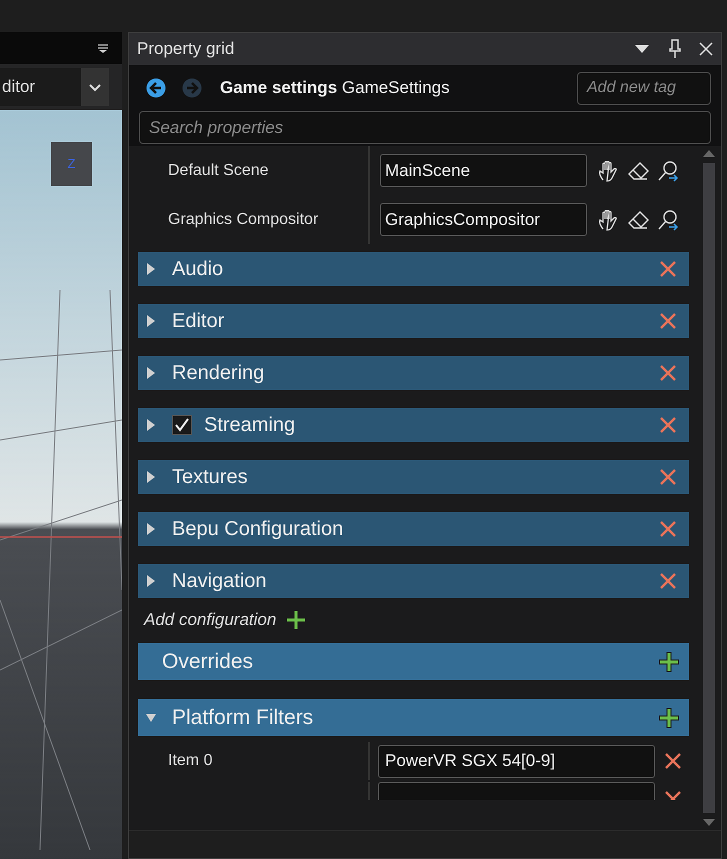 This screenshot has width=727, height=859. What do you see at coordinates (243, 220) in the screenshot?
I see `property-label: Graphics Compositor` at bounding box center [243, 220].